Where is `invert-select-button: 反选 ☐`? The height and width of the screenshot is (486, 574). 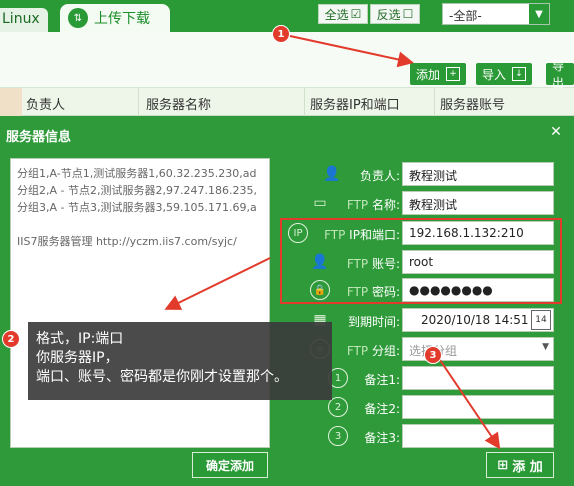
invert-select-button: 反选 ☐ is located at coordinates (395, 14).